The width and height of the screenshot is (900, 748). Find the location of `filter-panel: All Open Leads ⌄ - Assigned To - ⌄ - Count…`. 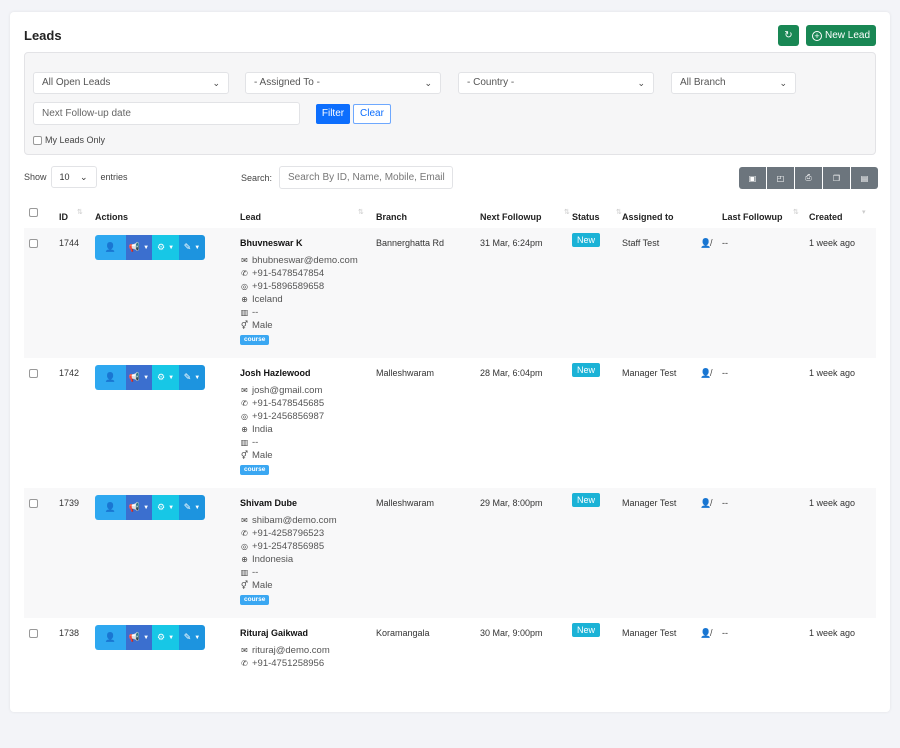

filter-panel: All Open Leads ⌄ - Assigned To - ⌄ - Count… is located at coordinates (450, 103).